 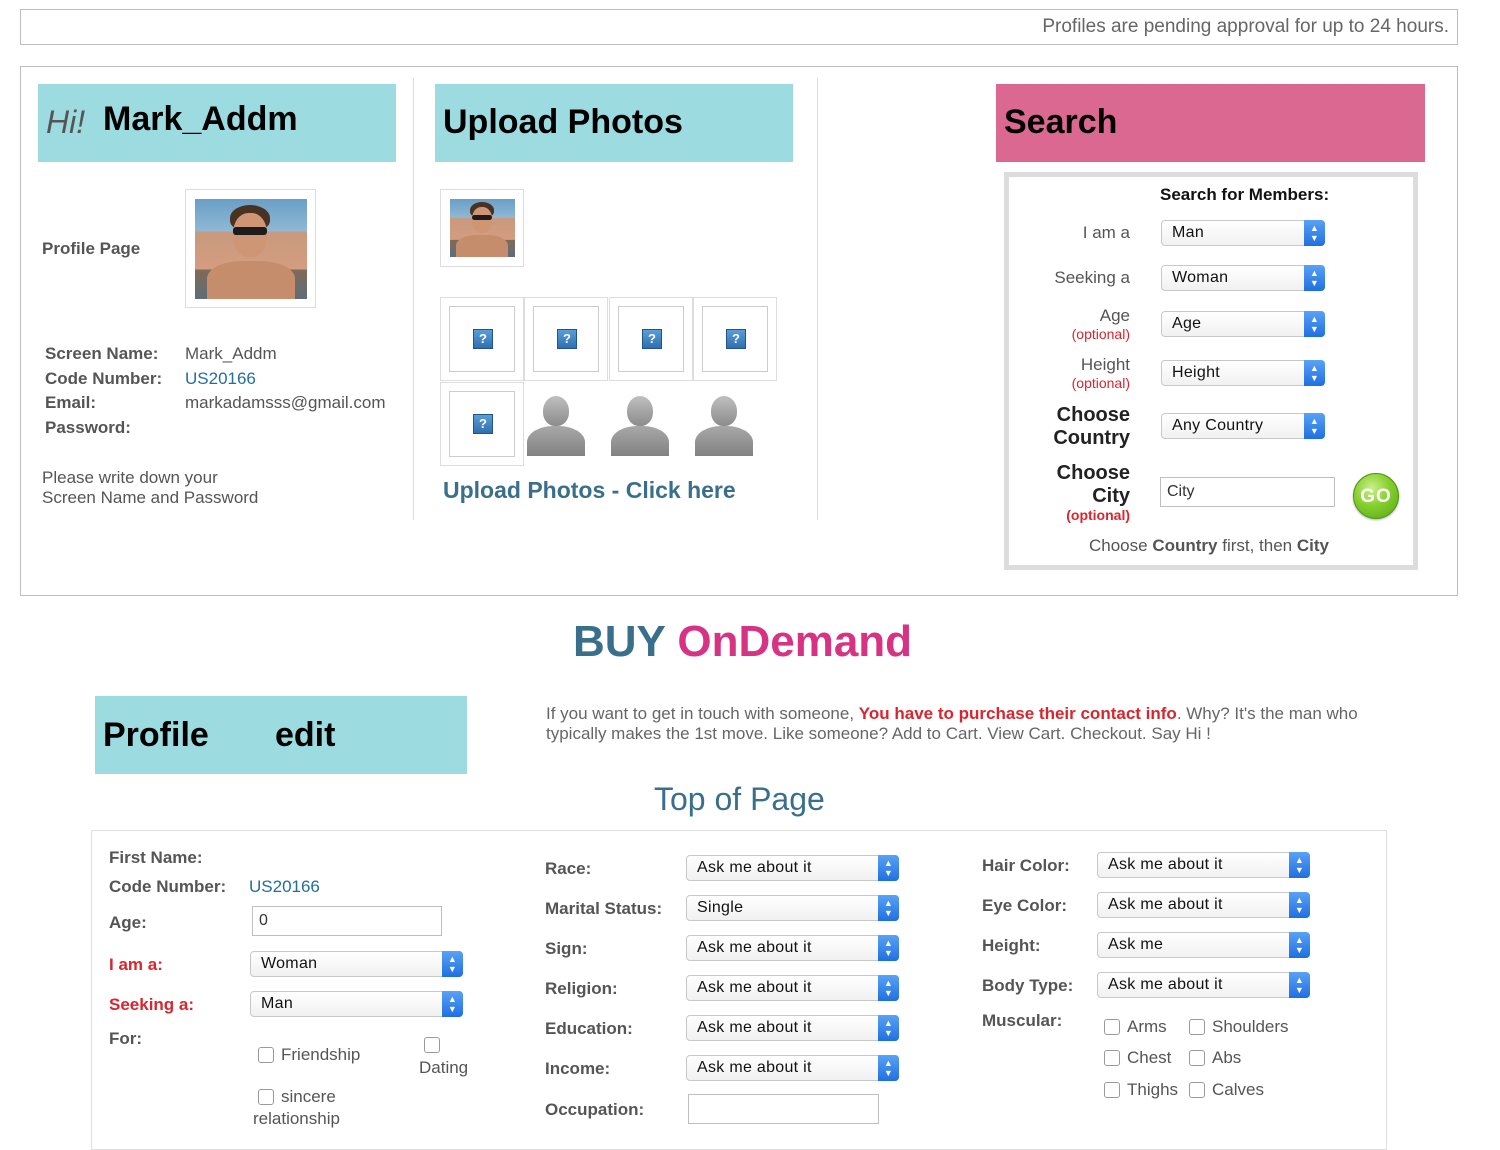 What do you see at coordinates (1196, 372) in the screenshot?
I see `height-value: Height` at bounding box center [1196, 372].